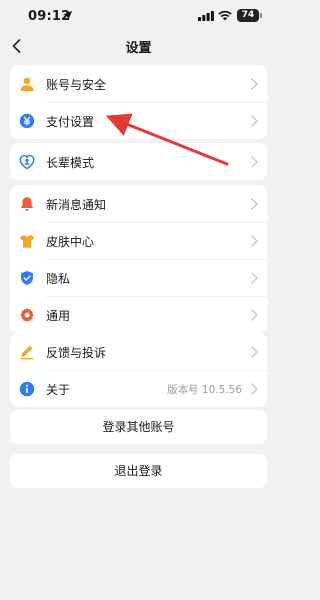 The height and width of the screenshot is (600, 320). Describe the element at coordinates (138, 314) in the screenshot. I see `settings-row-general: 通用` at that location.